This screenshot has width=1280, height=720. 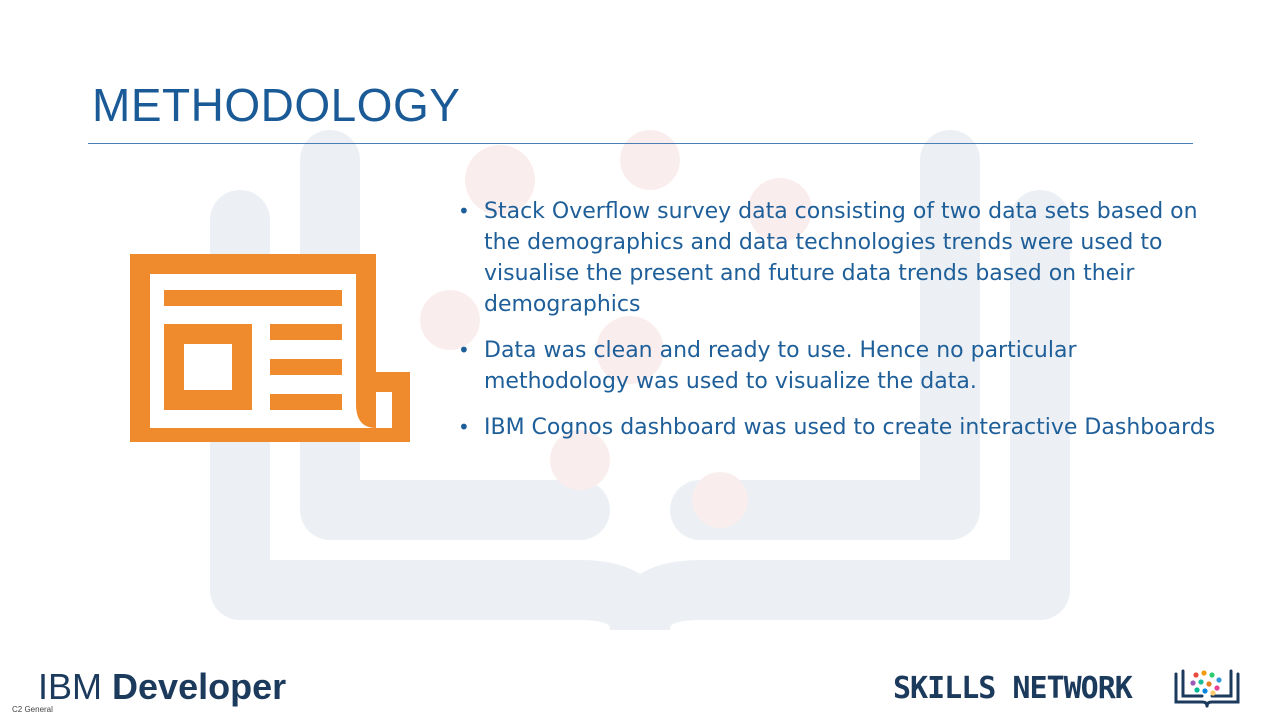 I want to click on page-title: METHODOLOGY, so click(x=276, y=105).